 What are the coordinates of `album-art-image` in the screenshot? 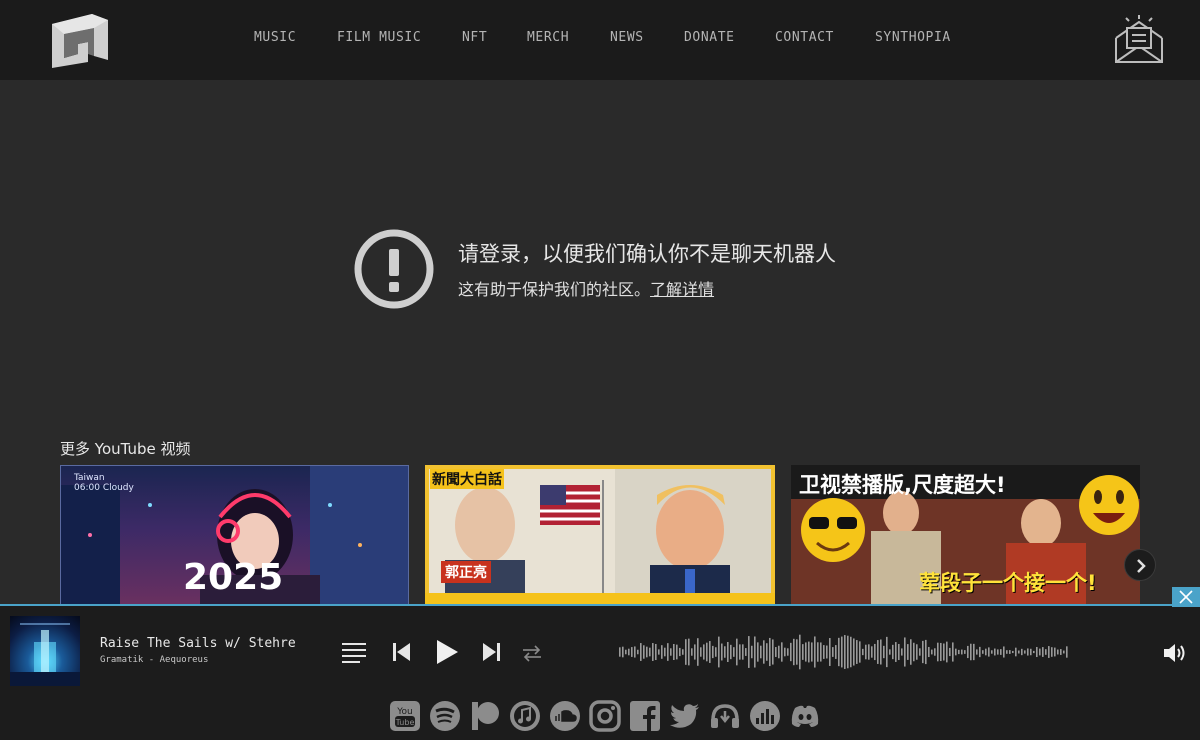 It's located at (45, 654).